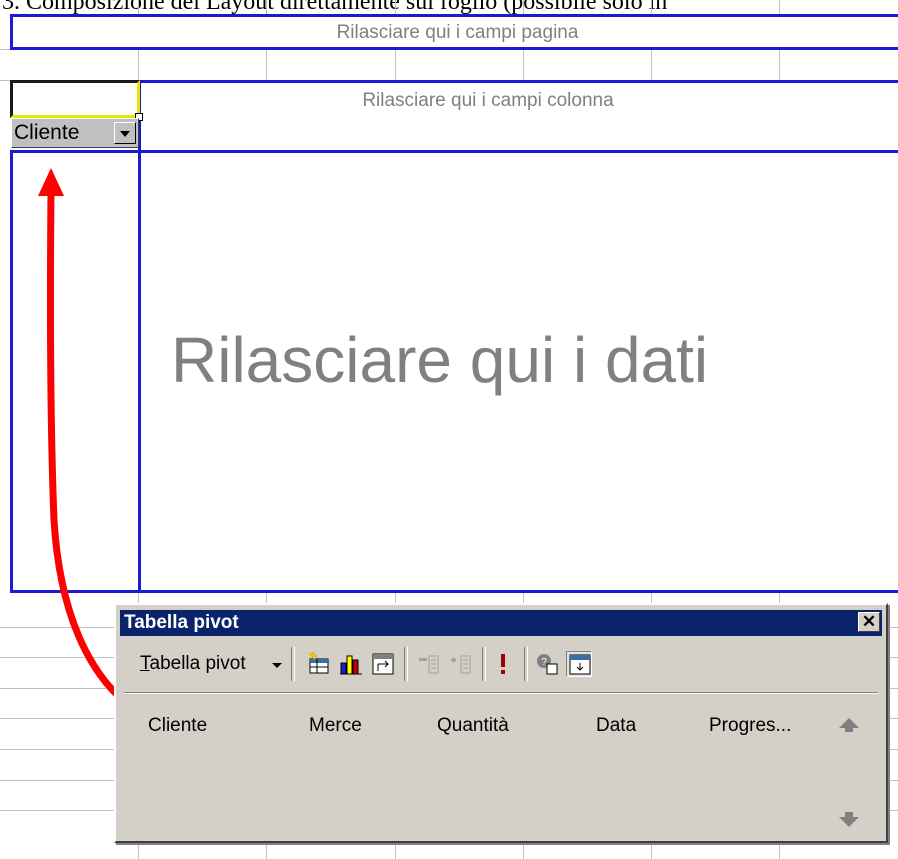 This screenshot has height=859, width=898. Describe the element at coordinates (518, 116) in the screenshot. I see `column-fields-drop-area: Rilasciare qui i campi colonna` at that location.